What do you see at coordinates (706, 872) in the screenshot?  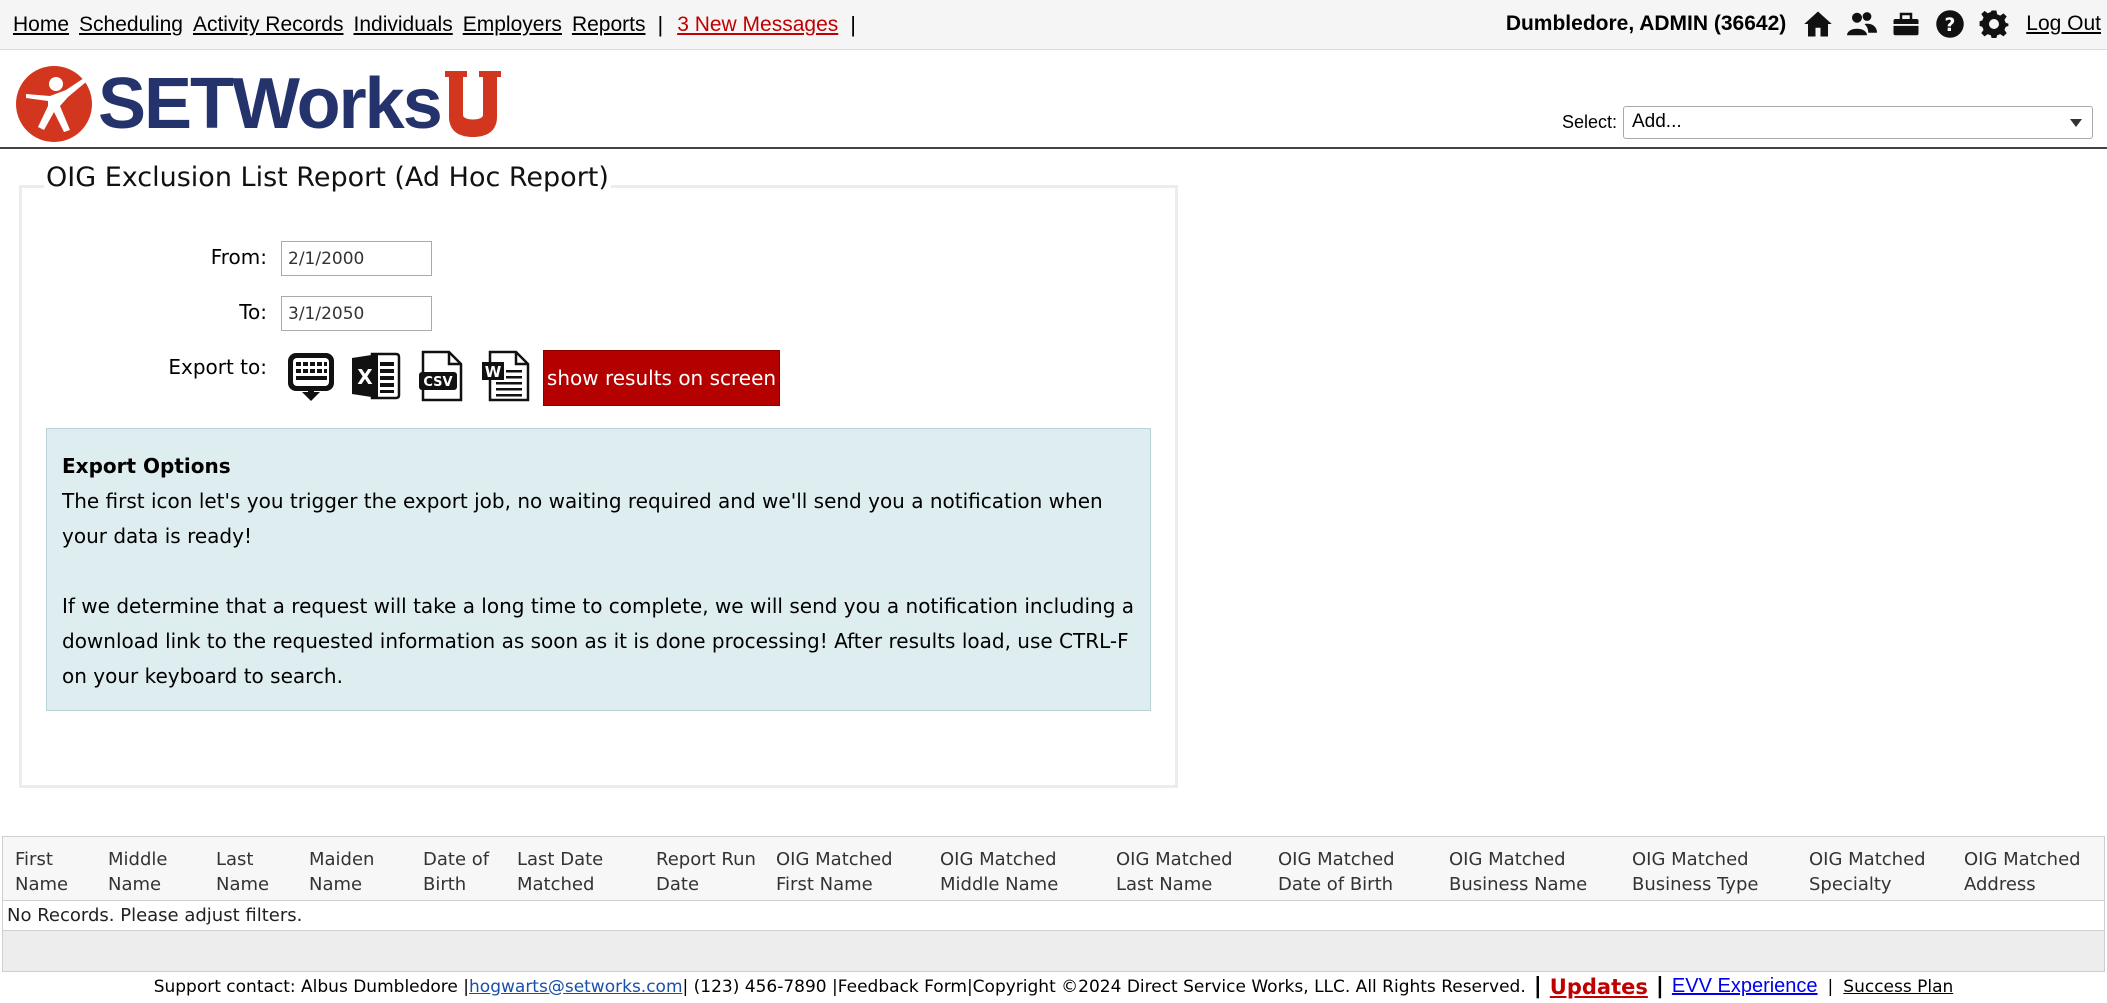 I see `column-header: Report Run Date` at bounding box center [706, 872].